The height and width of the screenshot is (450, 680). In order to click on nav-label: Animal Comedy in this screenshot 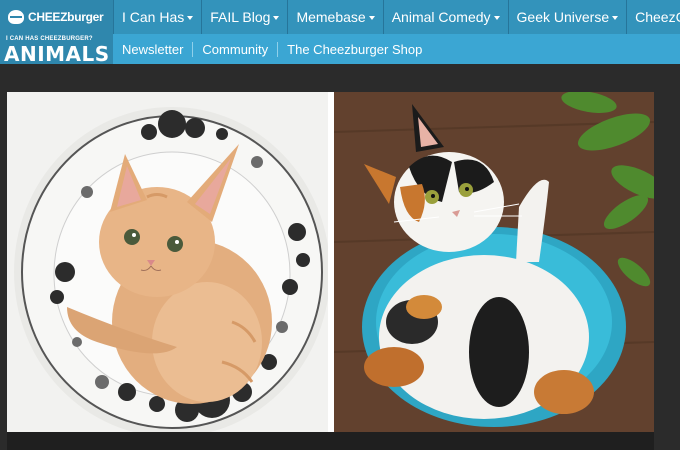, I will do `click(441, 17)`.